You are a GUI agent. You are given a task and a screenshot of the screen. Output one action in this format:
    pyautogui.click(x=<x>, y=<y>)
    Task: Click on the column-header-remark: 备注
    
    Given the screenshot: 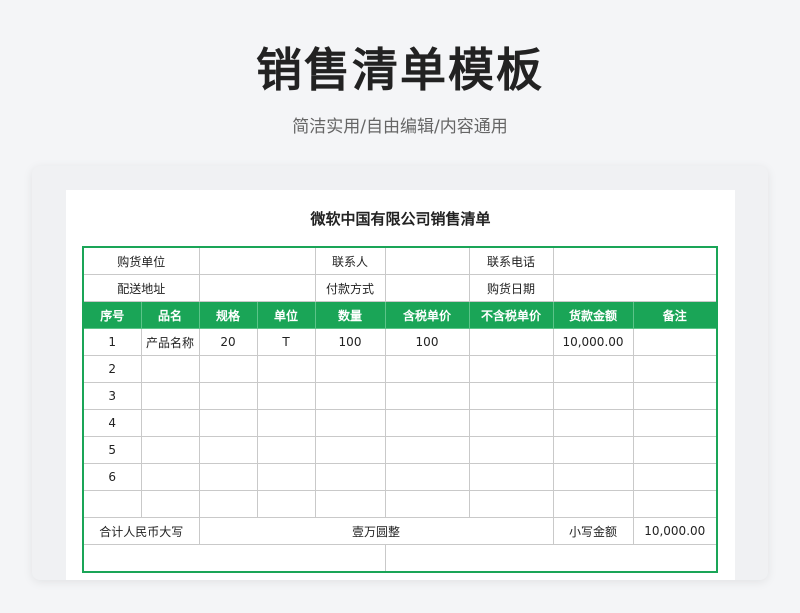 What is the action you would take?
    pyautogui.click(x=675, y=315)
    